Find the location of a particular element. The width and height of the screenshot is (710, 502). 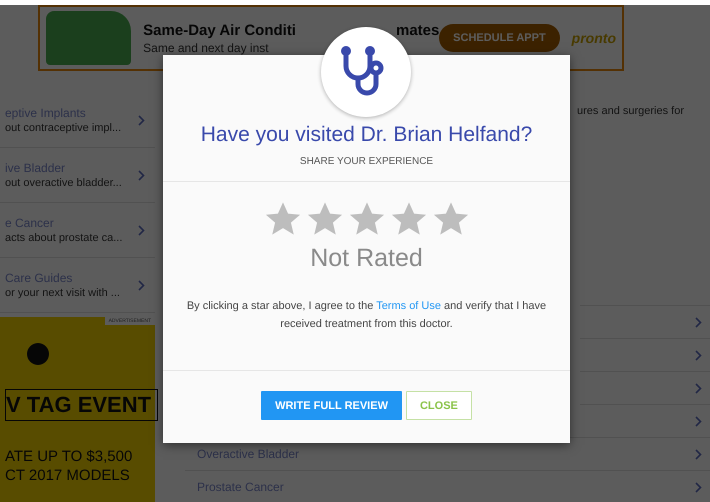

dialog-subtitle: SHARE YOUR EXPERIENCE is located at coordinates (367, 161).